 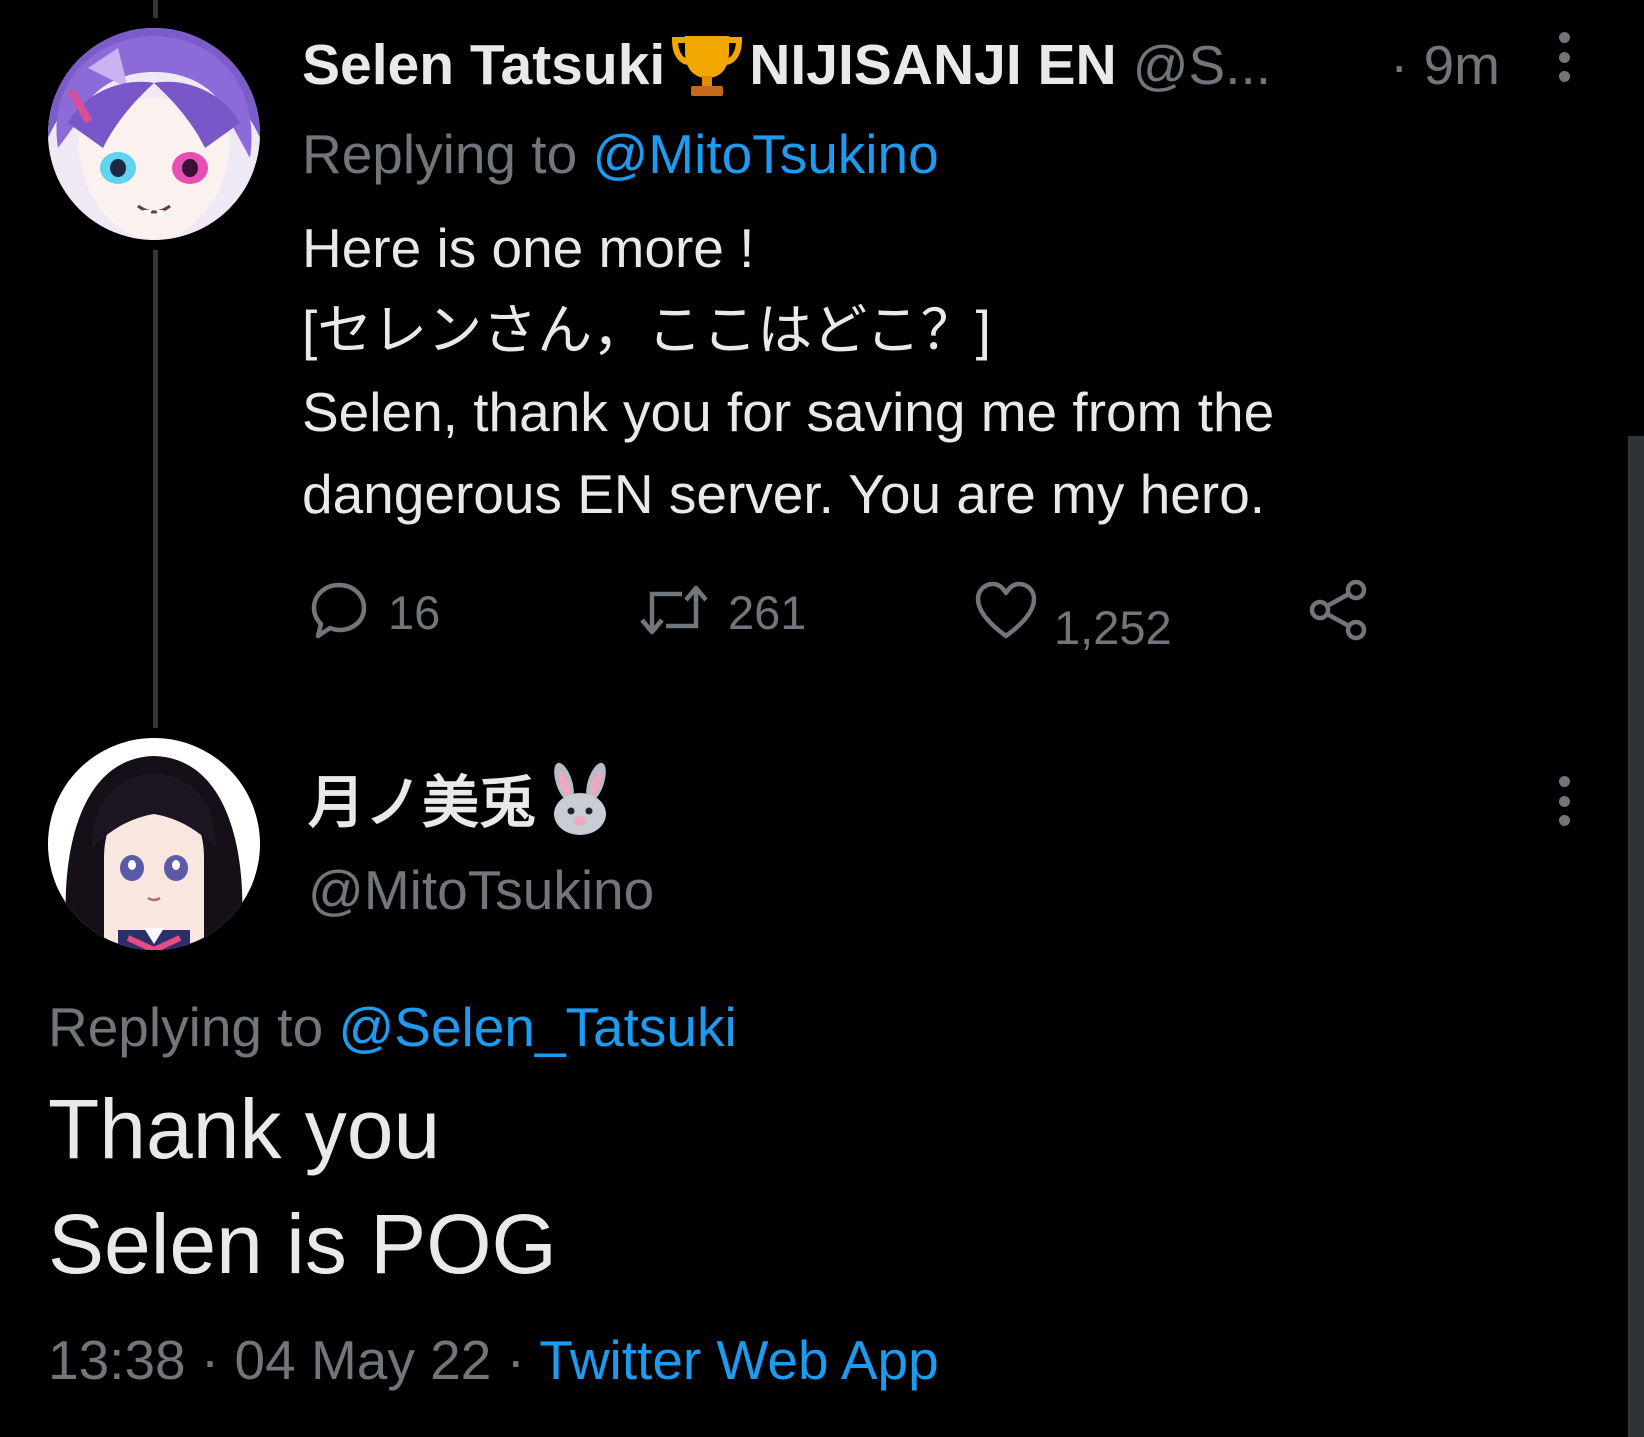 I want to click on tweet1-time: · 9m, so click(x=1445, y=65).